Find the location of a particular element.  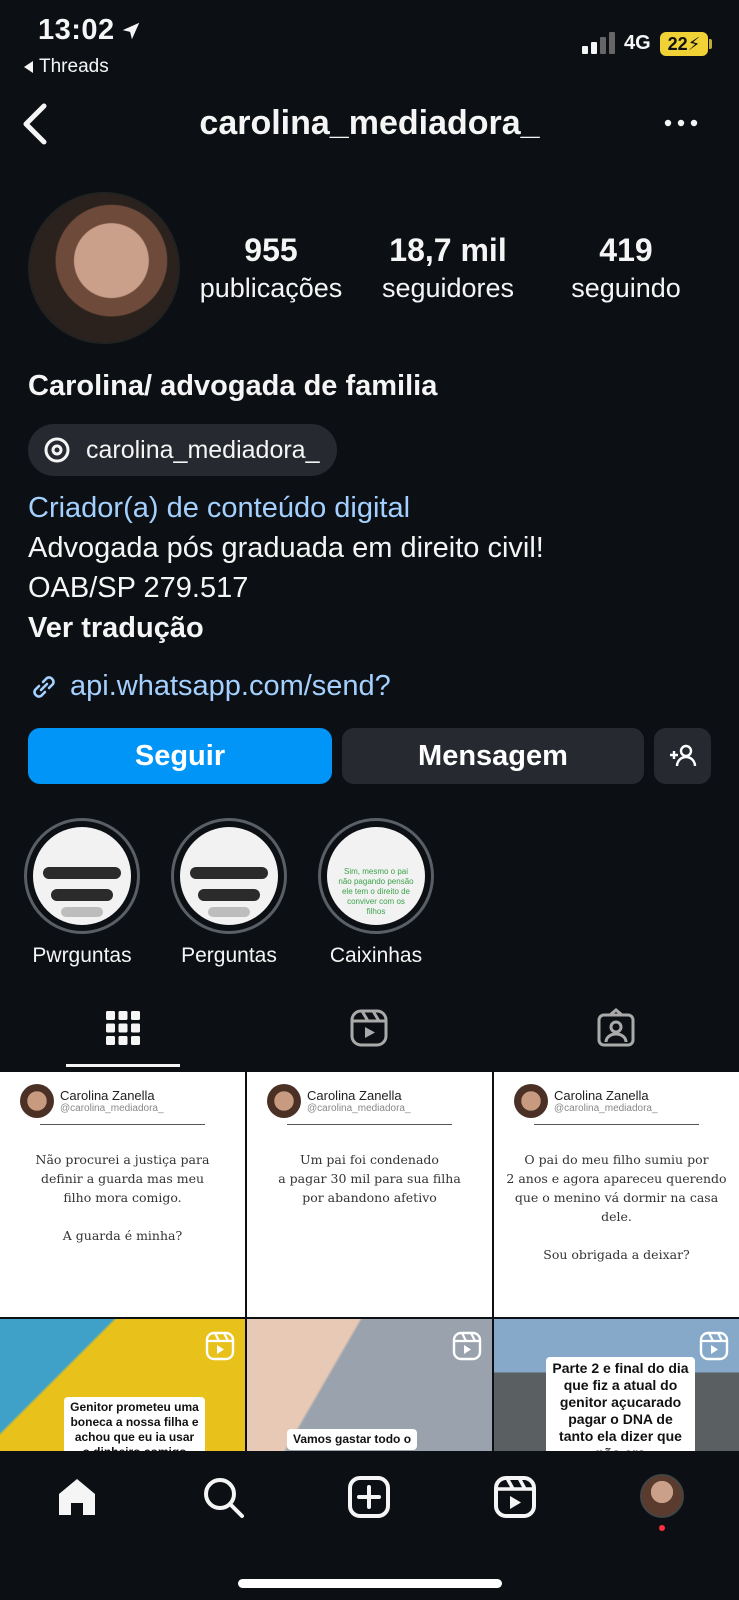

notification-dot is located at coordinates (662, 1528).